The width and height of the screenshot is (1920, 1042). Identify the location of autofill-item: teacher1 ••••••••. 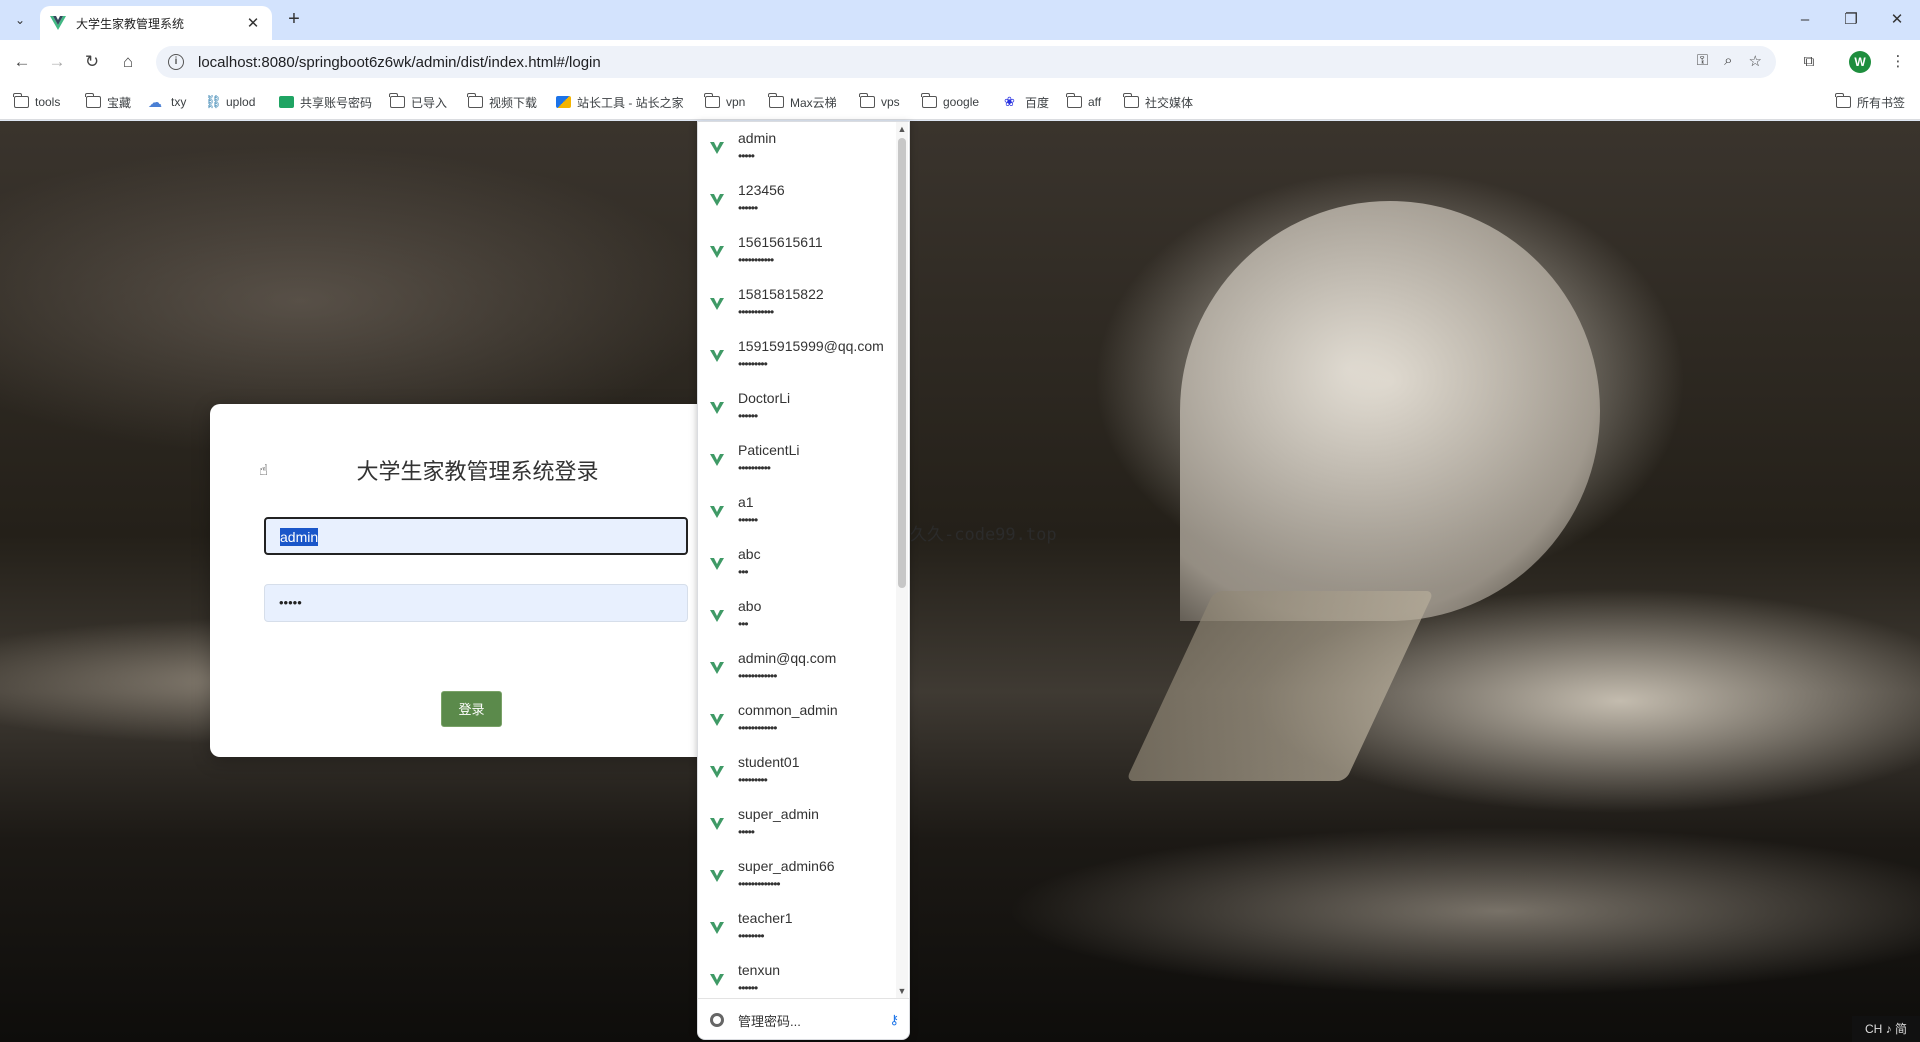
(798, 928).